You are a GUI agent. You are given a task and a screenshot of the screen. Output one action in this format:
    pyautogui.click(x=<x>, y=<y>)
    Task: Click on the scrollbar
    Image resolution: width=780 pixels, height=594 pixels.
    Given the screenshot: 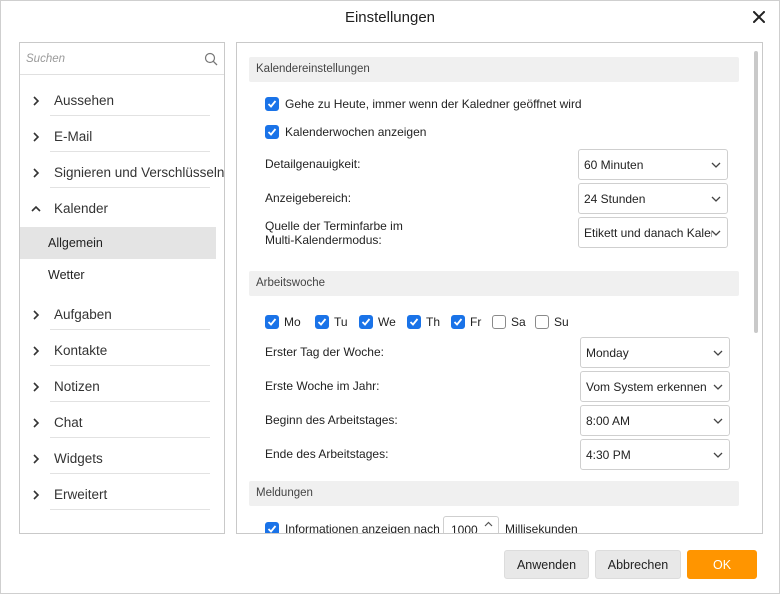 What is the action you would take?
    pyautogui.click(x=756, y=192)
    